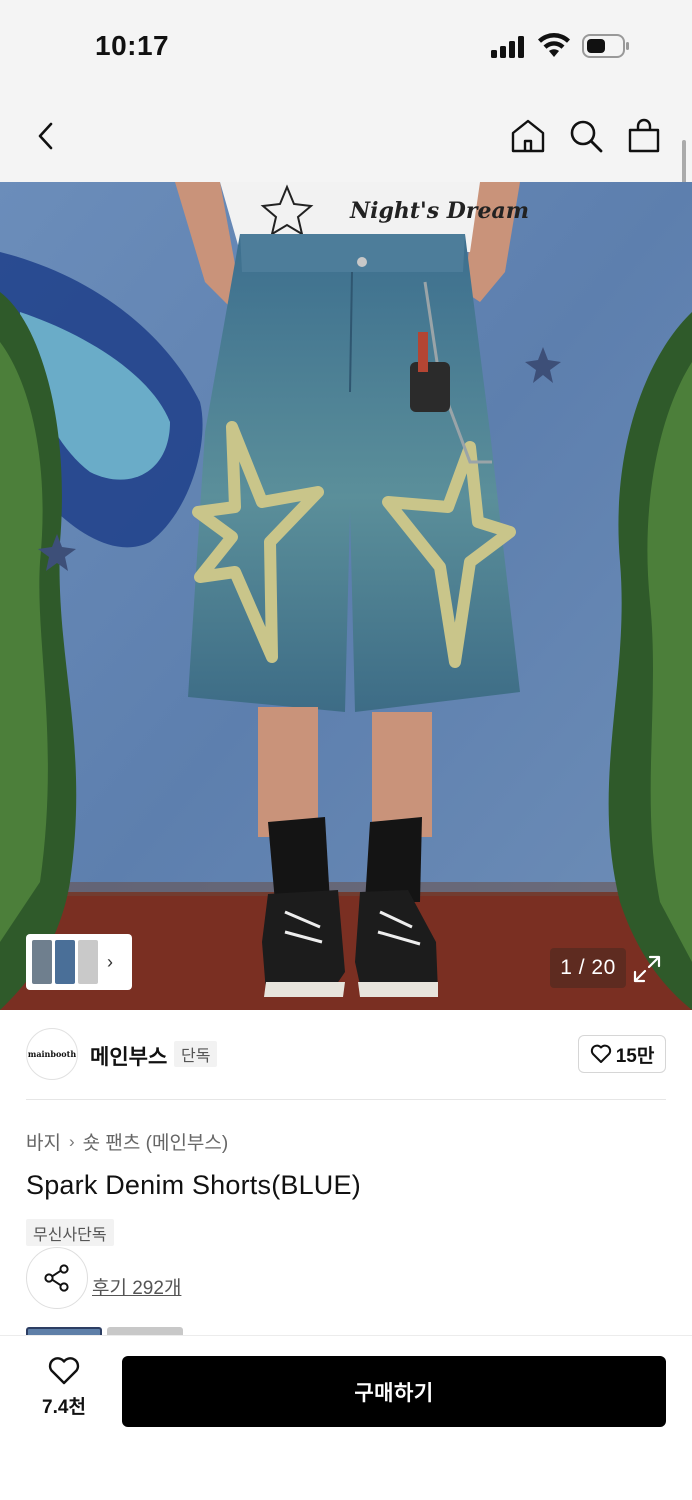 Image resolution: width=692 pixels, height=1500 pixels. I want to click on share-button, so click(57, 1278).